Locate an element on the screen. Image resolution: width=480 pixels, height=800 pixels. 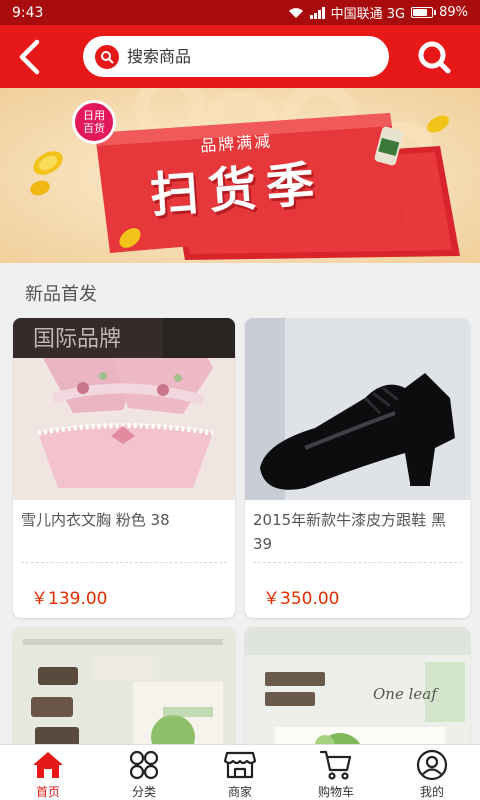
tab-cart: 购物车 is located at coordinates (336, 772).